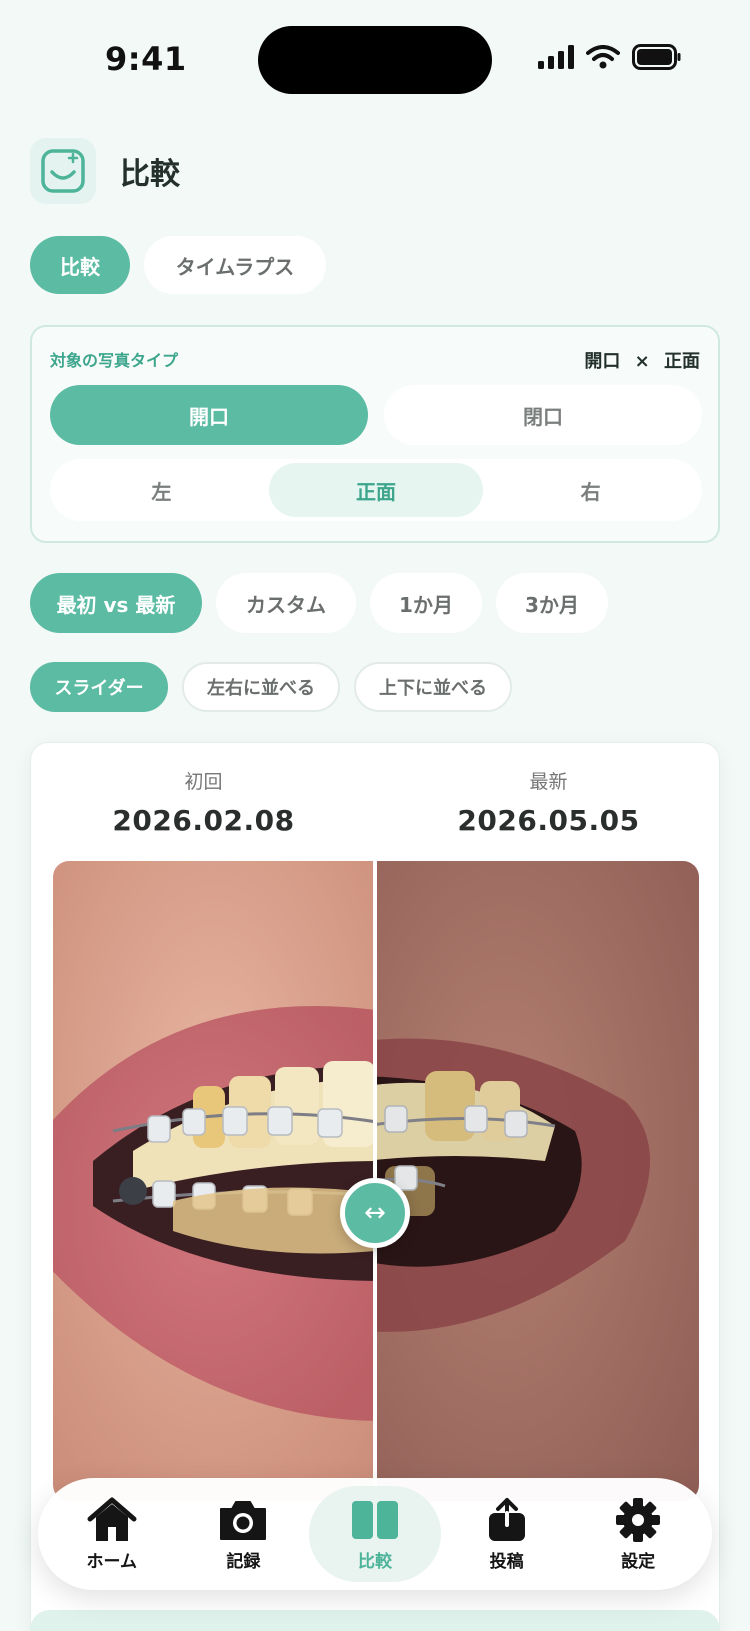 This screenshot has height=1631, width=750. Describe the element at coordinates (112, 1519) in the screenshot. I see `home-icon` at that location.